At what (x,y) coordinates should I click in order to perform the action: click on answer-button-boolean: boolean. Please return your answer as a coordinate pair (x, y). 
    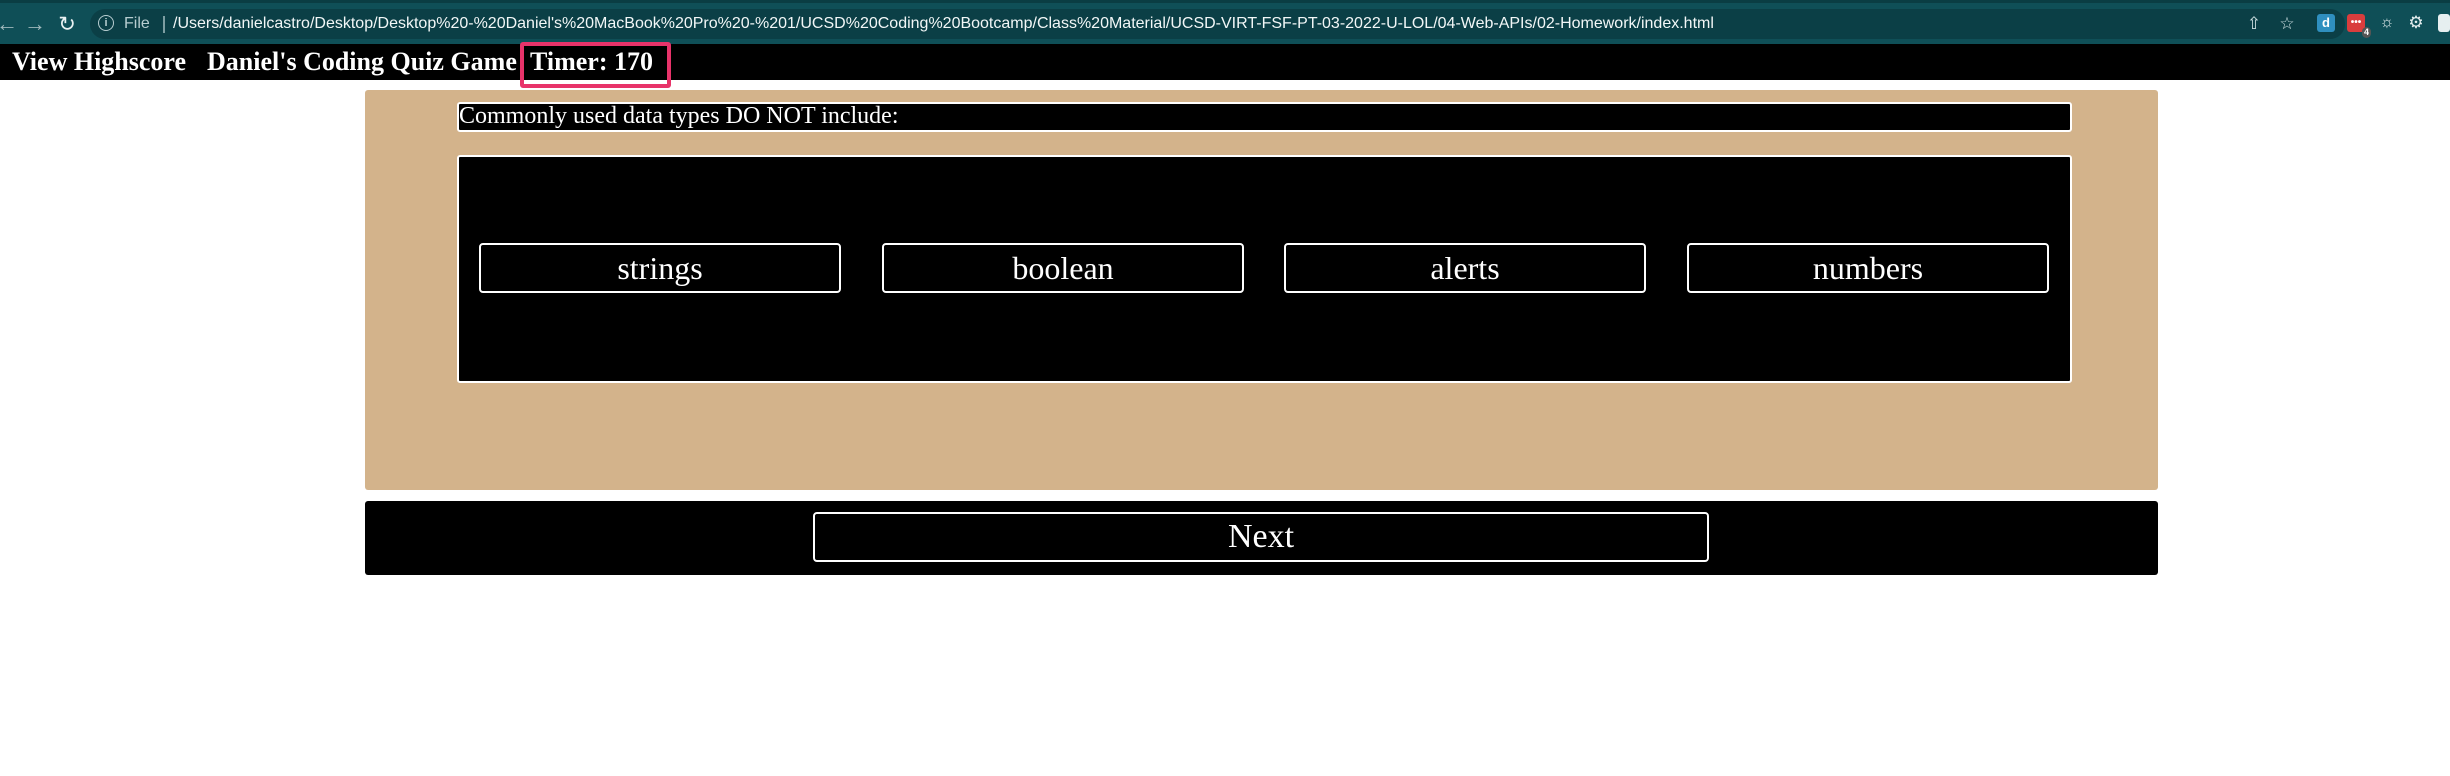
    Looking at the image, I should click on (1063, 268).